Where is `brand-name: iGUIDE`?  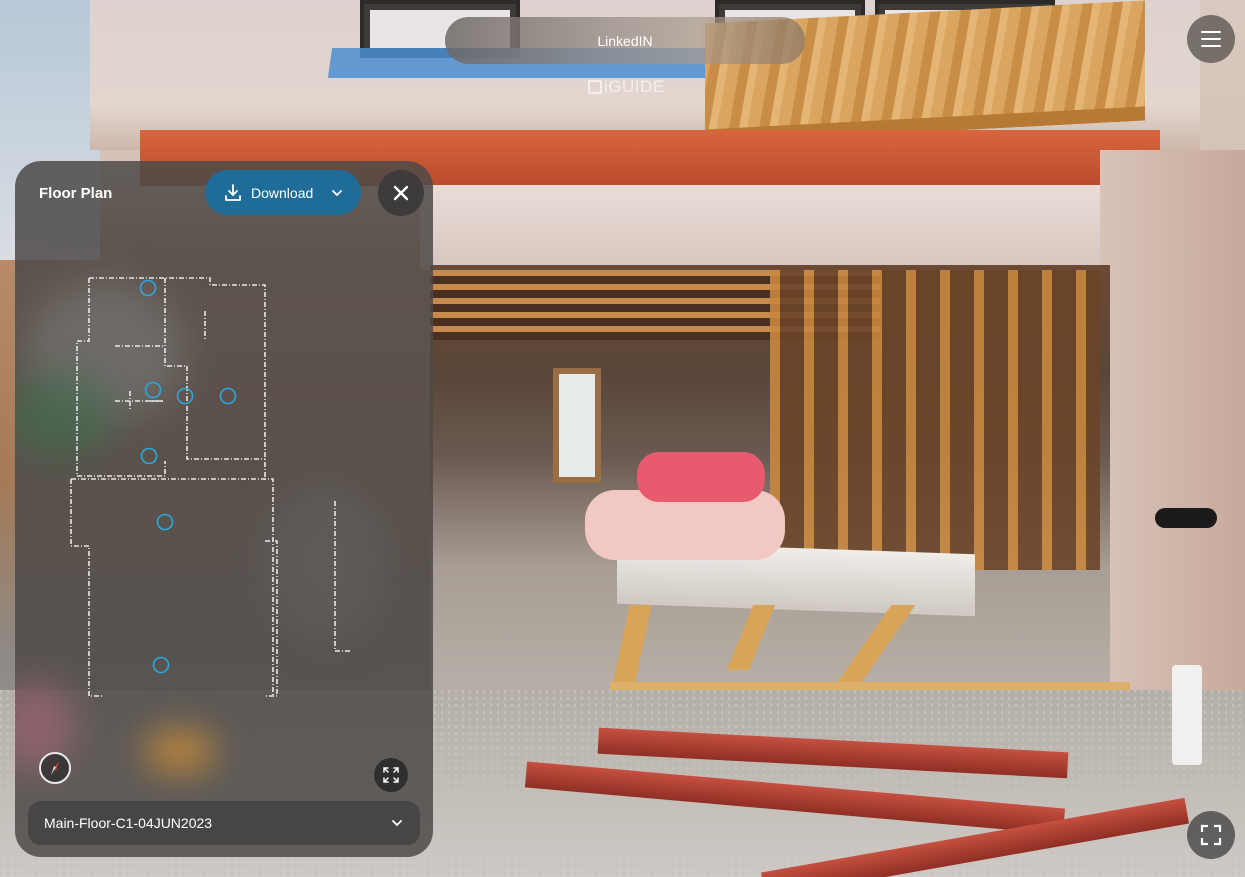 brand-name: iGUIDE is located at coordinates (634, 86).